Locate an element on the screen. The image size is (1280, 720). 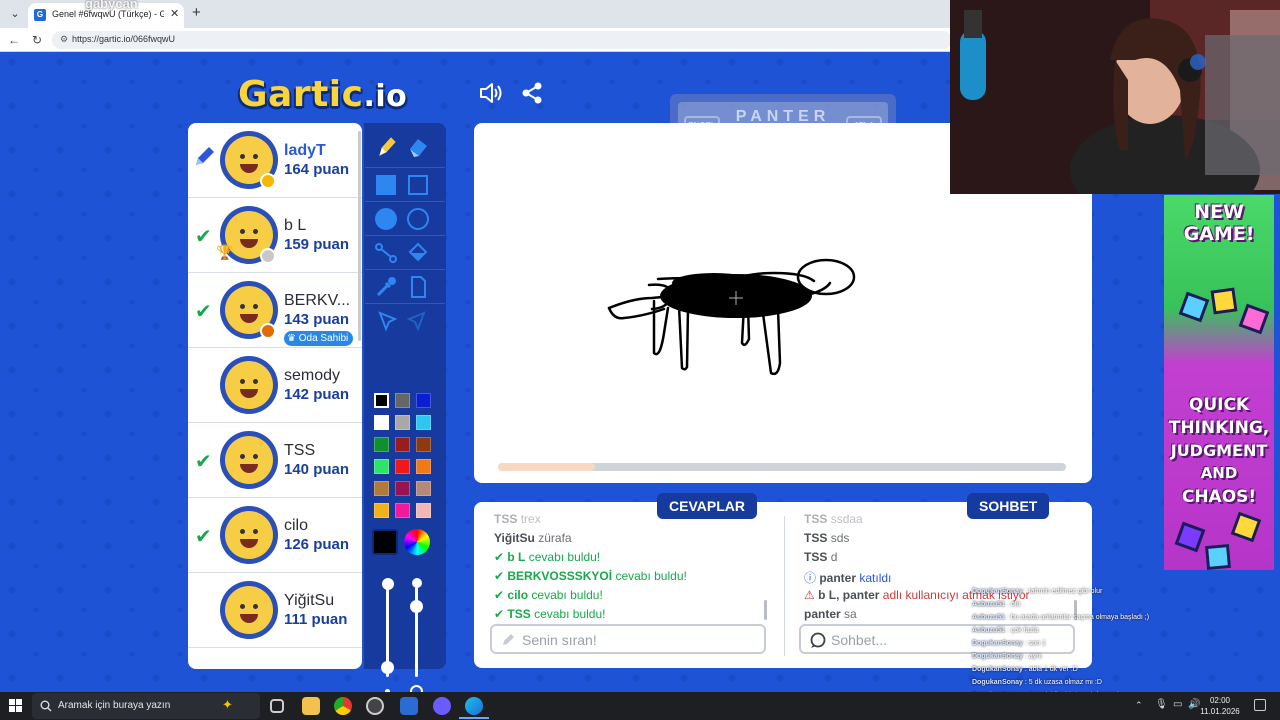
discord-icon is located at coordinates (442, 706).